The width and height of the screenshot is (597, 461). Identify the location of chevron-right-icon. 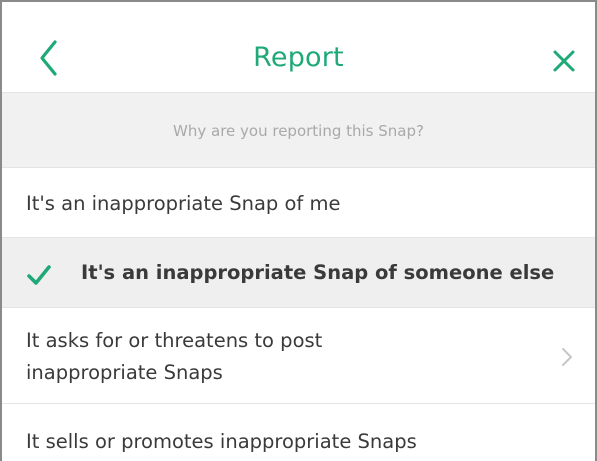
(567, 357).